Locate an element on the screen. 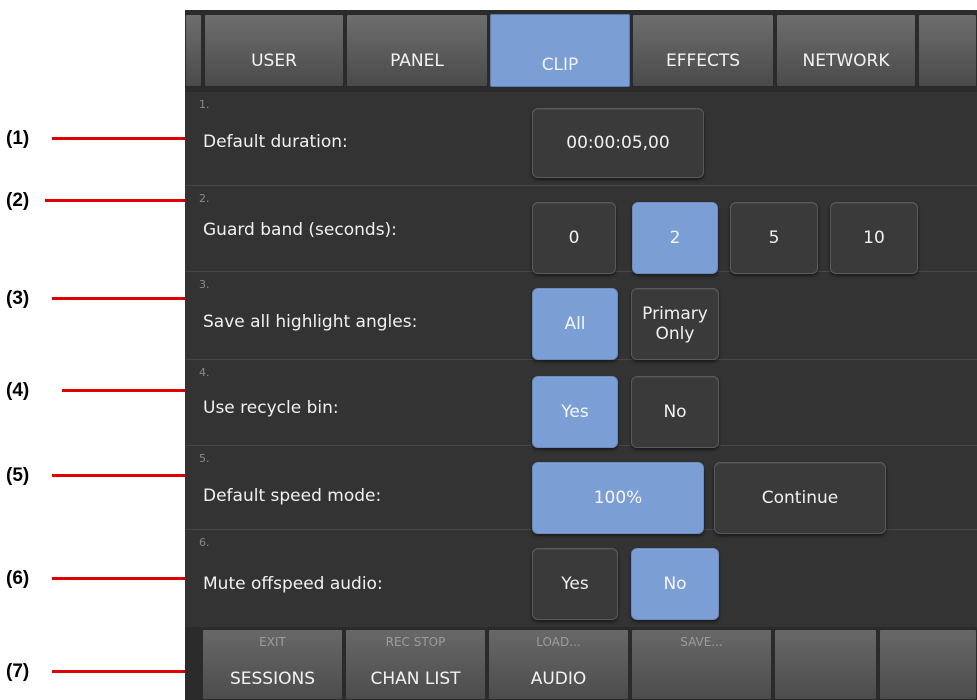 The width and height of the screenshot is (977, 700). button-label-line: Only is located at coordinates (675, 334).